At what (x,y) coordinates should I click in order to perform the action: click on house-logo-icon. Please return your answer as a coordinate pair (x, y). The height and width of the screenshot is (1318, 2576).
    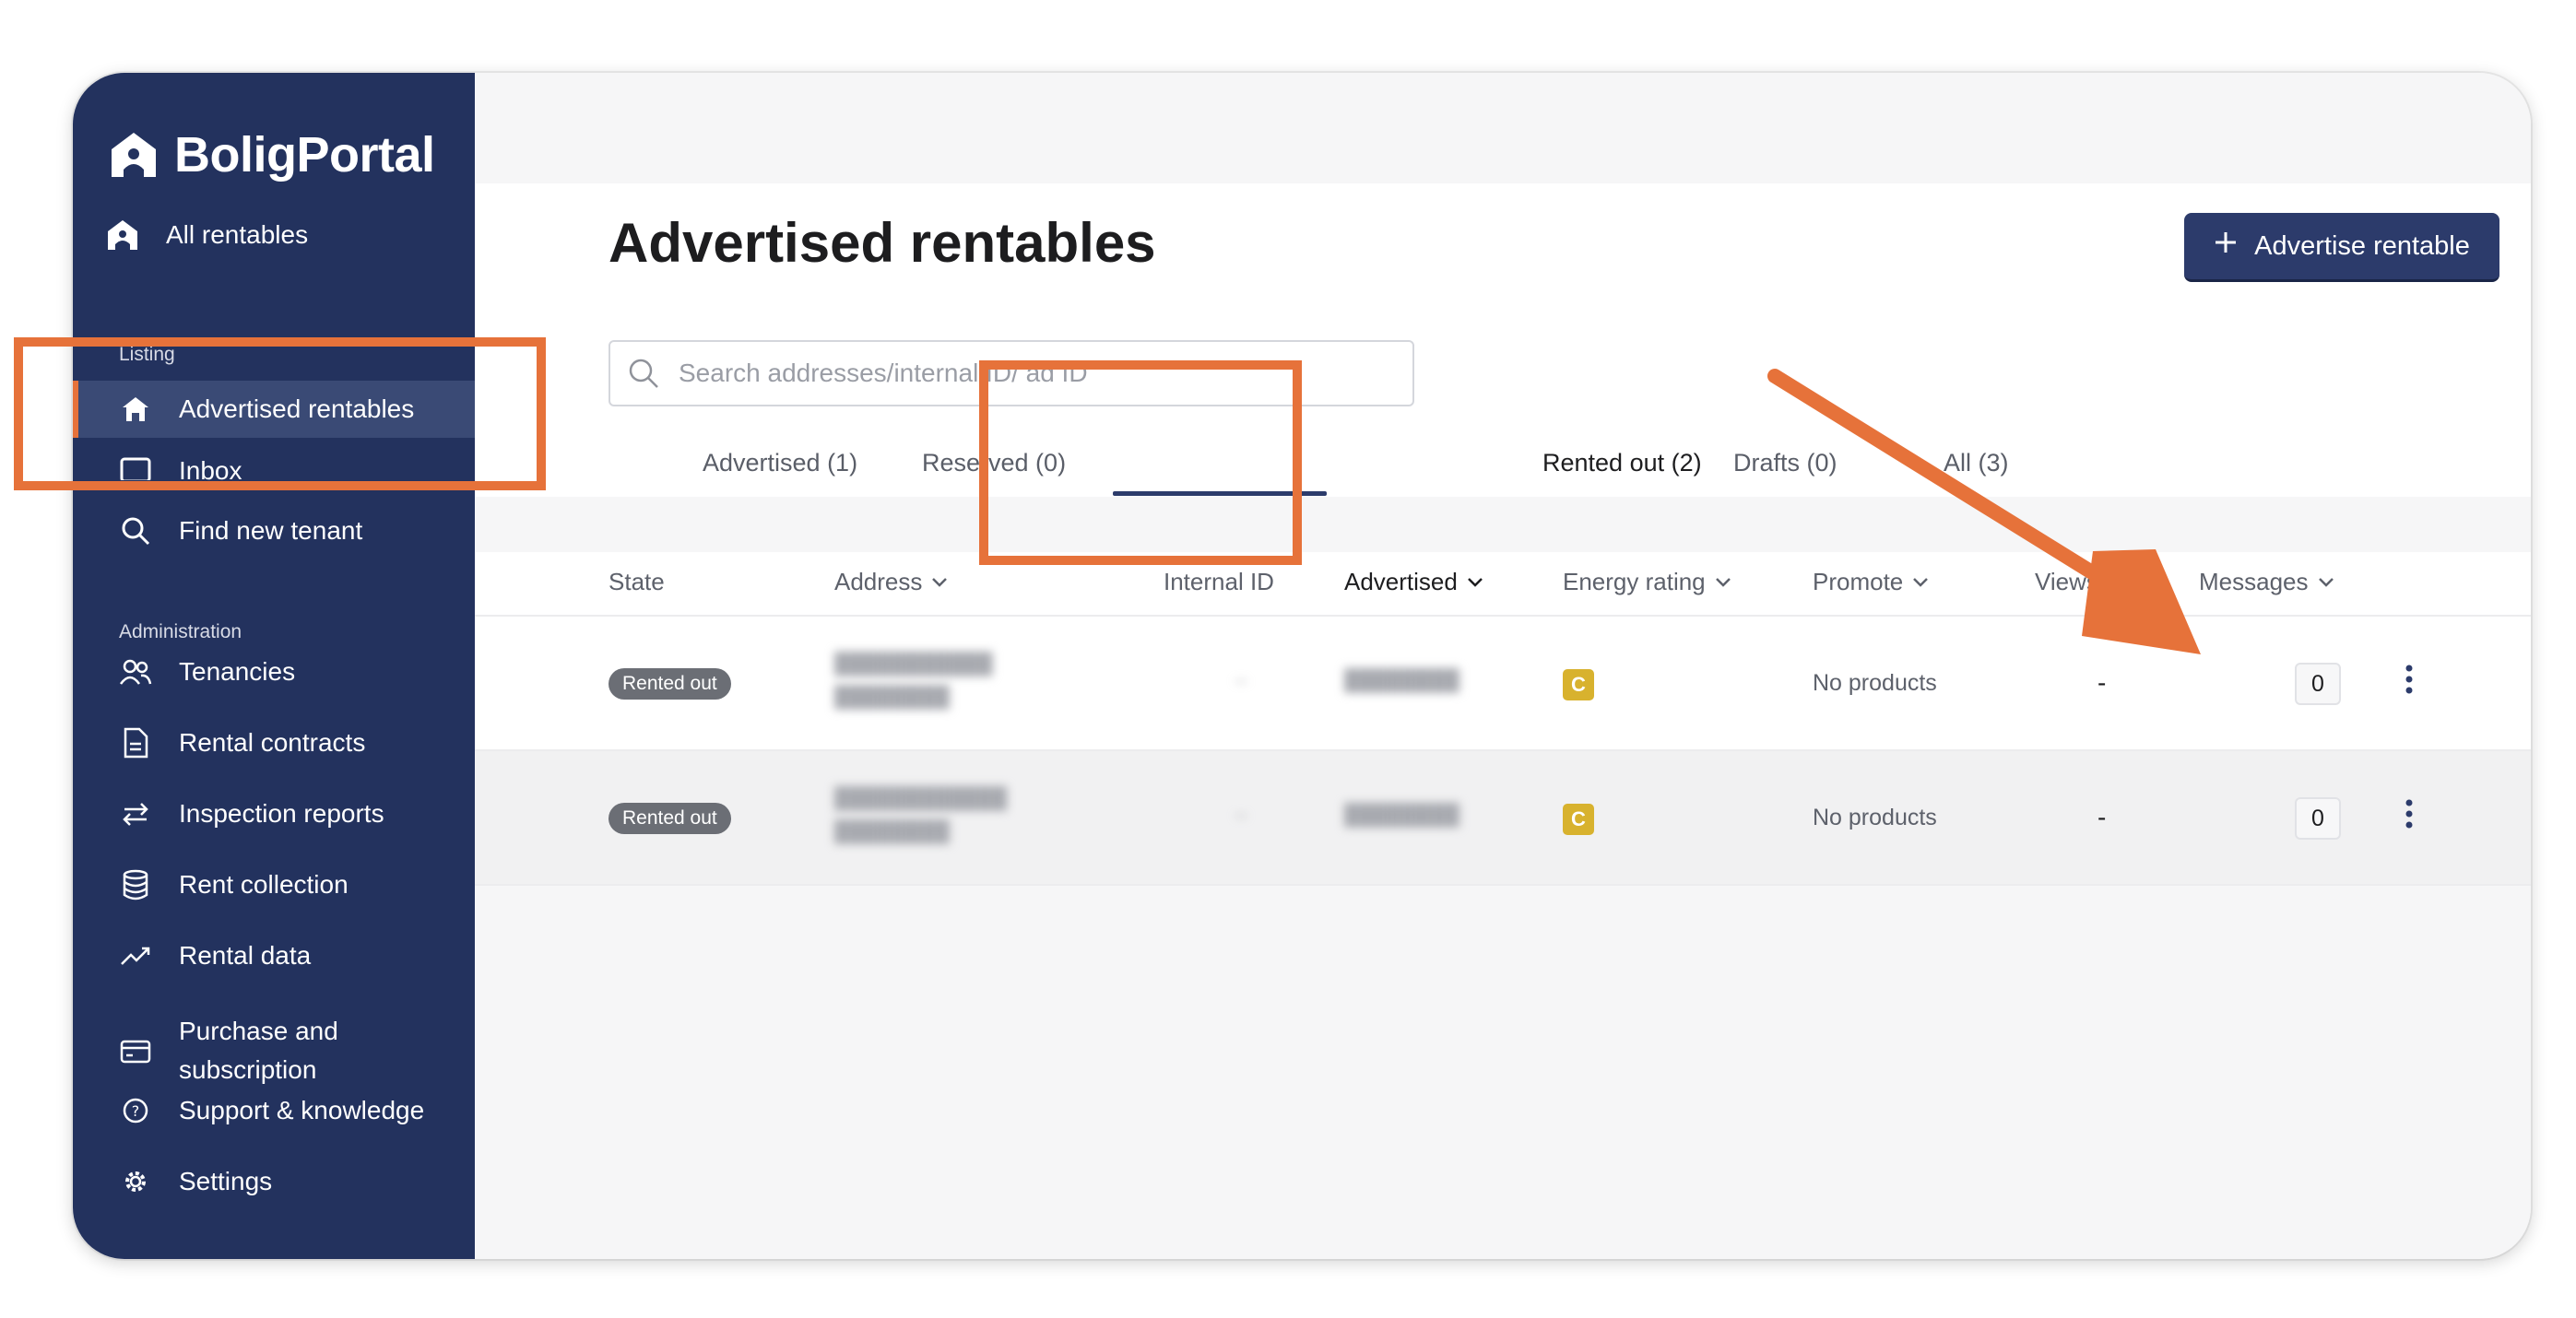
    Looking at the image, I should click on (134, 155).